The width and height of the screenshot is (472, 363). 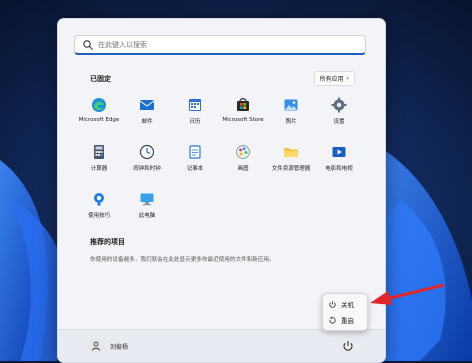 I want to click on app-movies: 电影和电视, so click(x=339, y=161).